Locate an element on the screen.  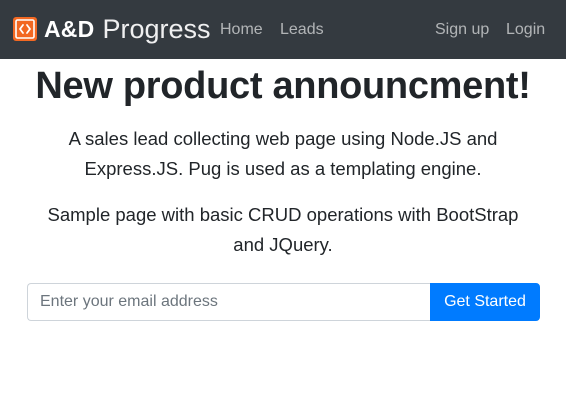
nav-link-signup: Sign up is located at coordinates (462, 30).